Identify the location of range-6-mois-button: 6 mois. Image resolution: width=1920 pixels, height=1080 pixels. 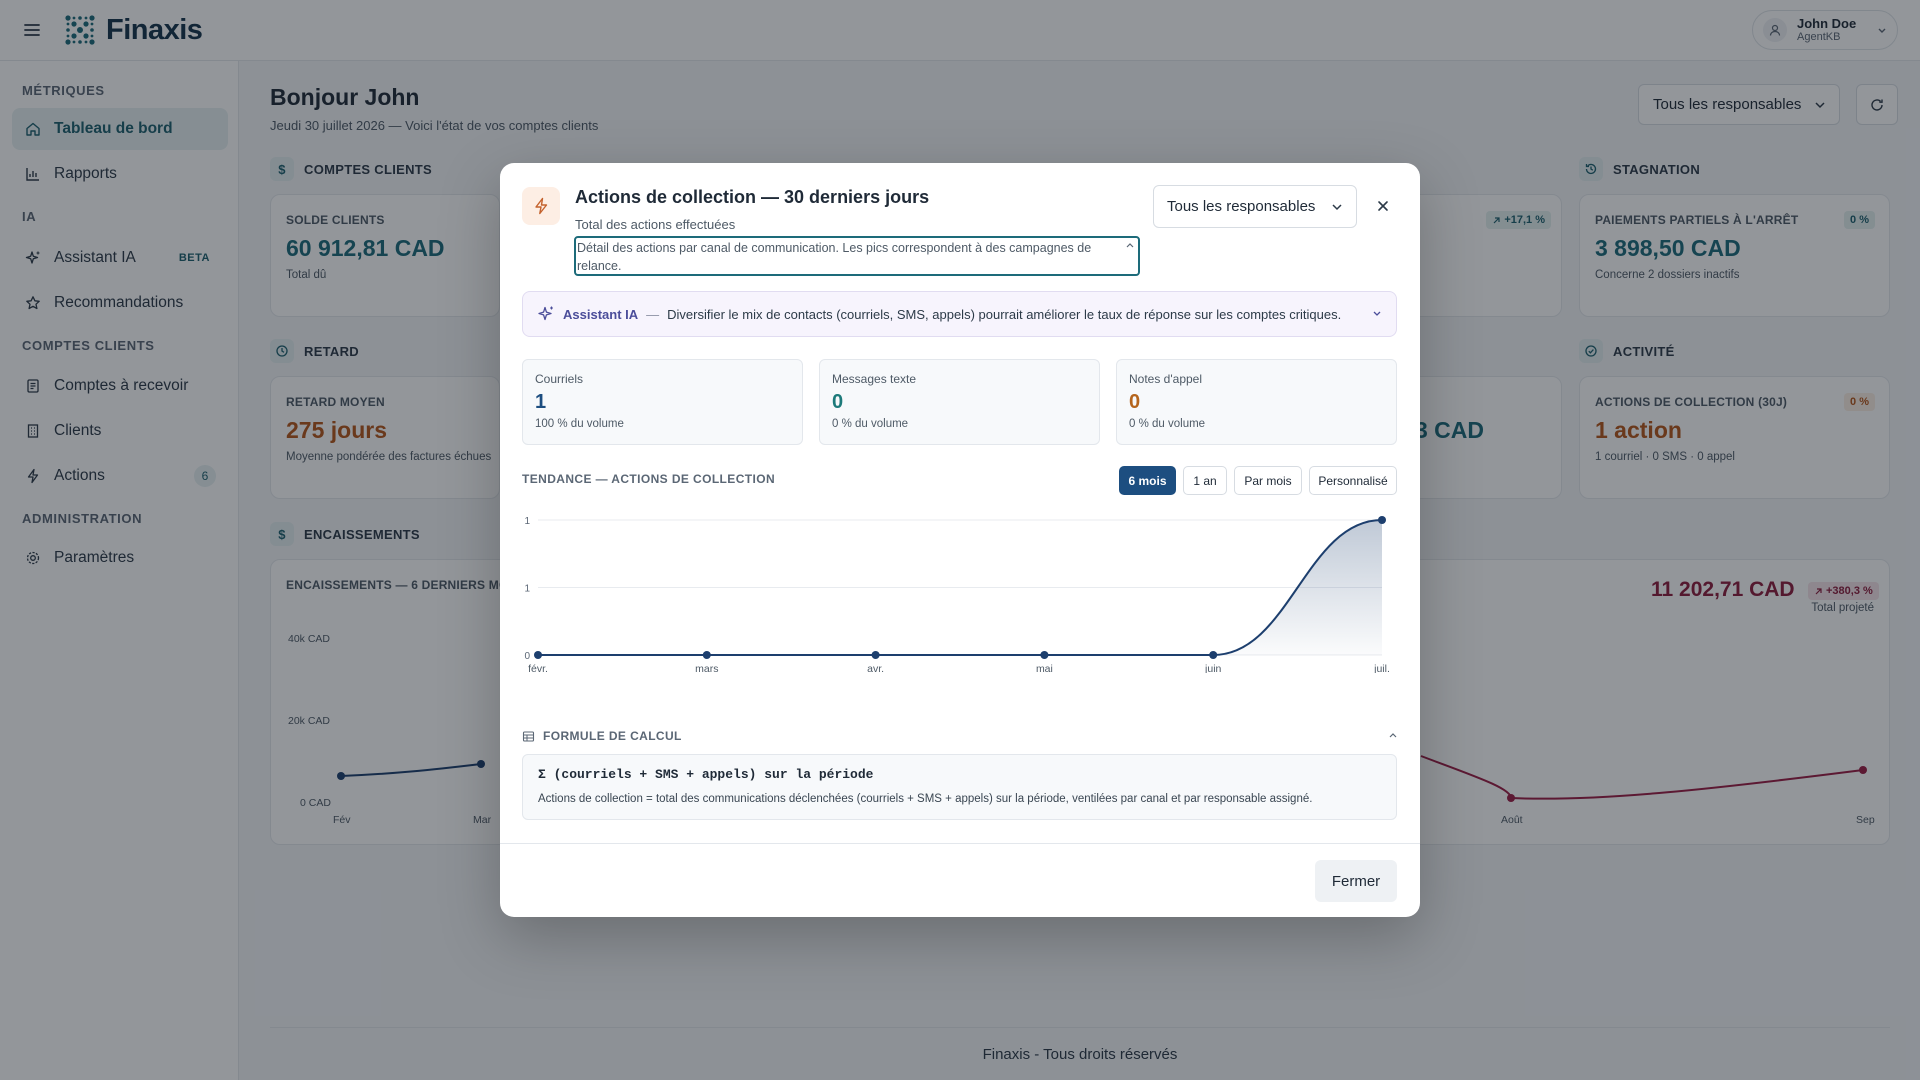
(1147, 480).